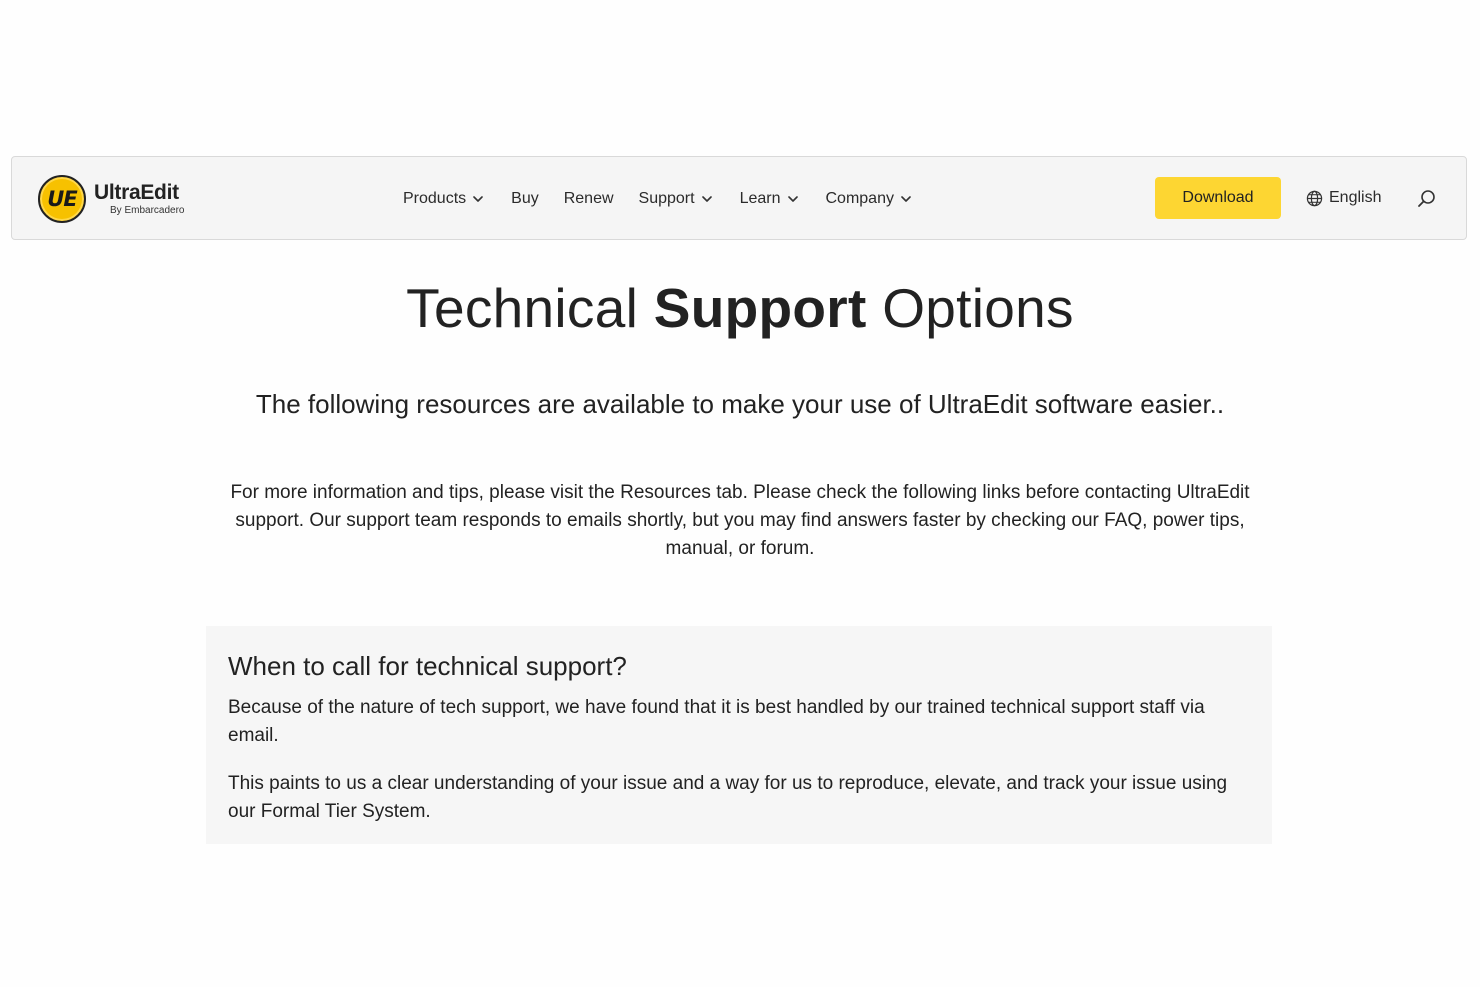 This screenshot has height=987, width=1480. What do you see at coordinates (525, 199) in the screenshot?
I see `nav-item-buy: Buy` at bounding box center [525, 199].